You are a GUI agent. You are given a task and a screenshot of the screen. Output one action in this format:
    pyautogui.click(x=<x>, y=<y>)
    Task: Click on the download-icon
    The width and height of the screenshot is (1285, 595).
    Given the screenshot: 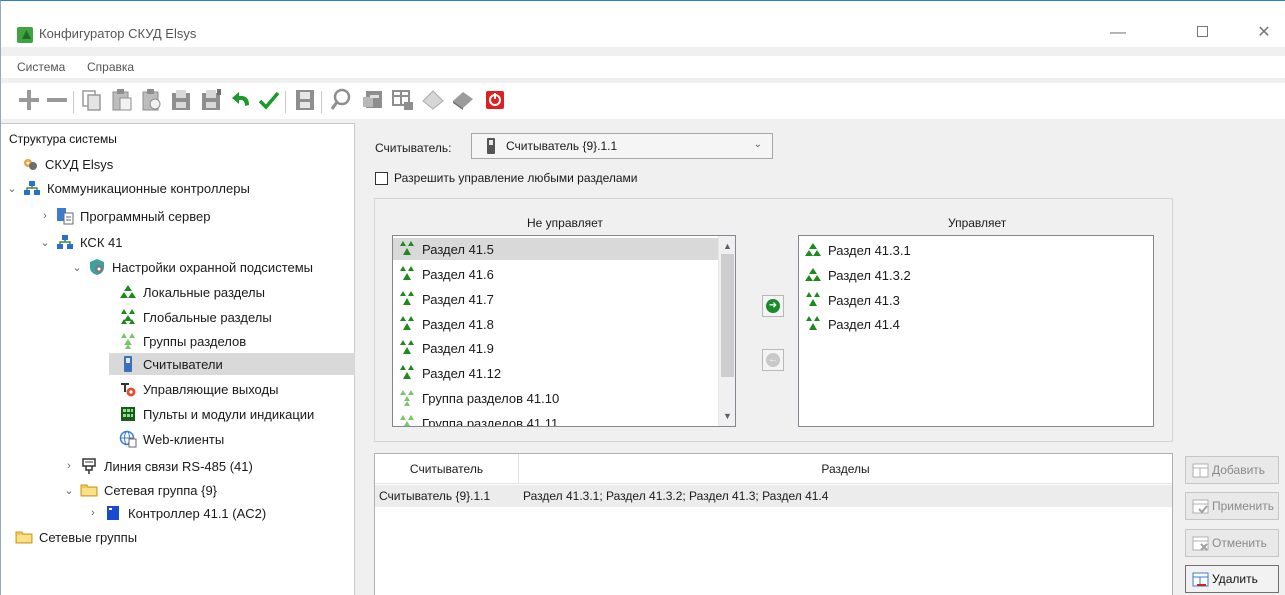 What is the action you would take?
    pyautogui.click(x=211, y=100)
    